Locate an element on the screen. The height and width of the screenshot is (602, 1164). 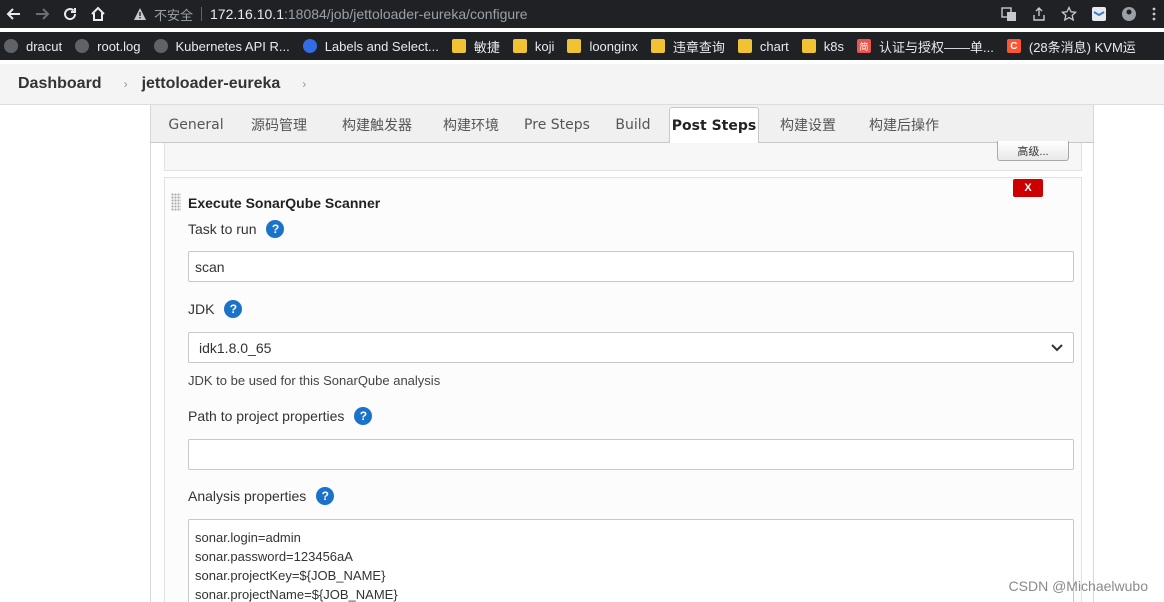
forward-arrow-icon is located at coordinates (43, 14).